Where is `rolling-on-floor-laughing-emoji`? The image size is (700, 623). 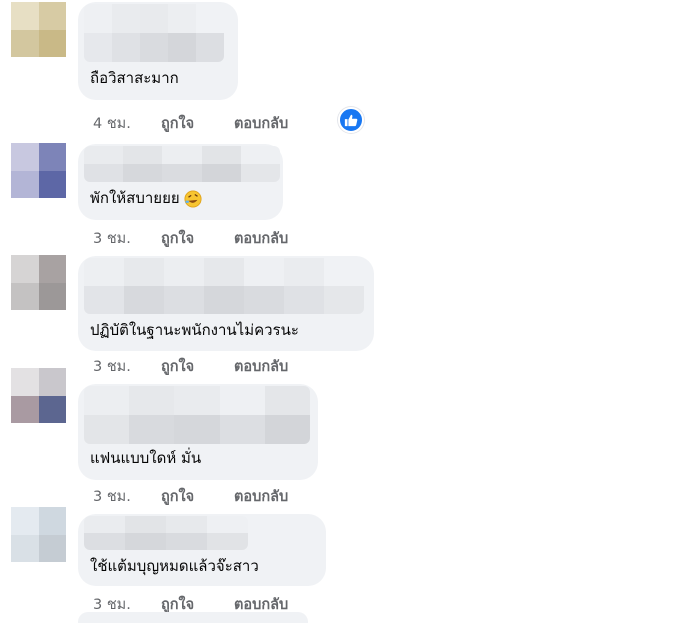
rolling-on-floor-laughing-emoji is located at coordinates (193, 198).